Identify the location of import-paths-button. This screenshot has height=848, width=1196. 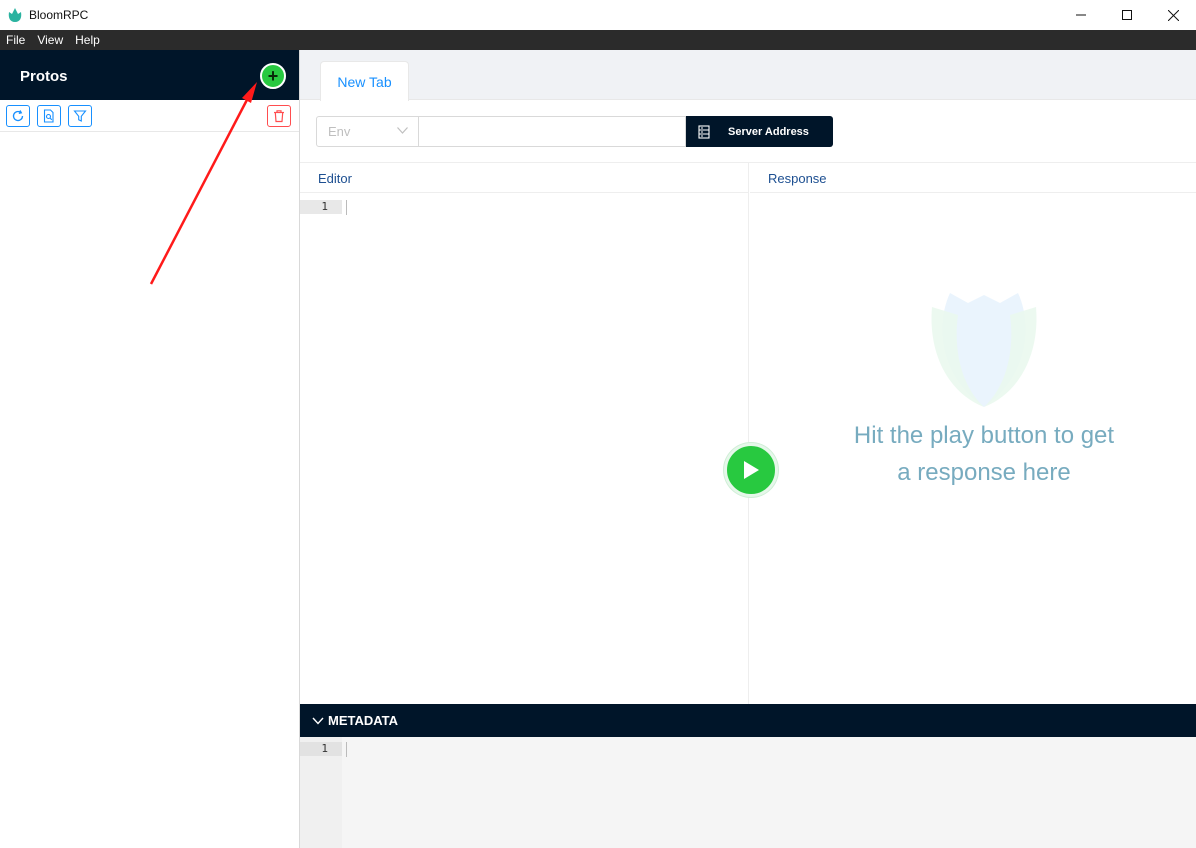
(49, 116).